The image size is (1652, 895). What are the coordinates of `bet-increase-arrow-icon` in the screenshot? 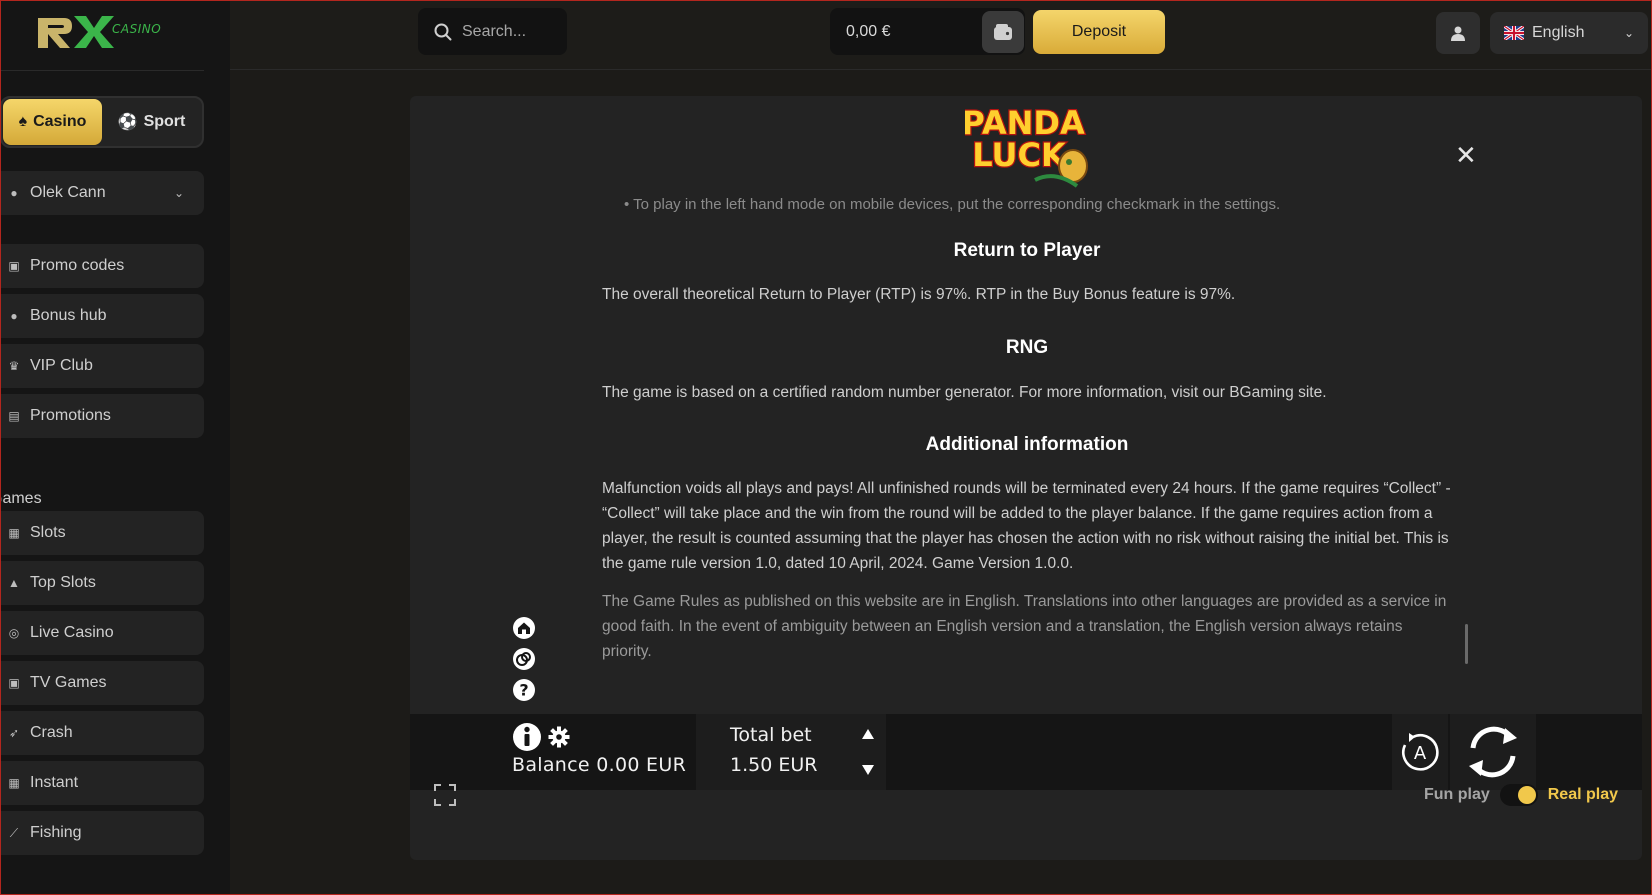 It's located at (868, 734).